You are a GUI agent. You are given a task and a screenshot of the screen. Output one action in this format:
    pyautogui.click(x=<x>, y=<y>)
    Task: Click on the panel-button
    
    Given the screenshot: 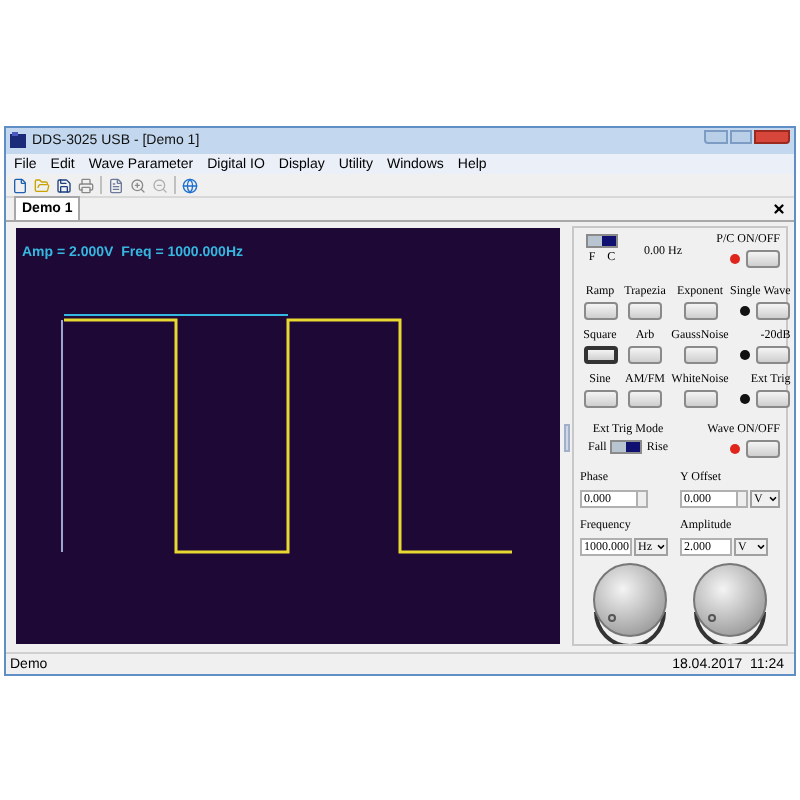 What is the action you would take?
    pyautogui.click(x=600, y=355)
    